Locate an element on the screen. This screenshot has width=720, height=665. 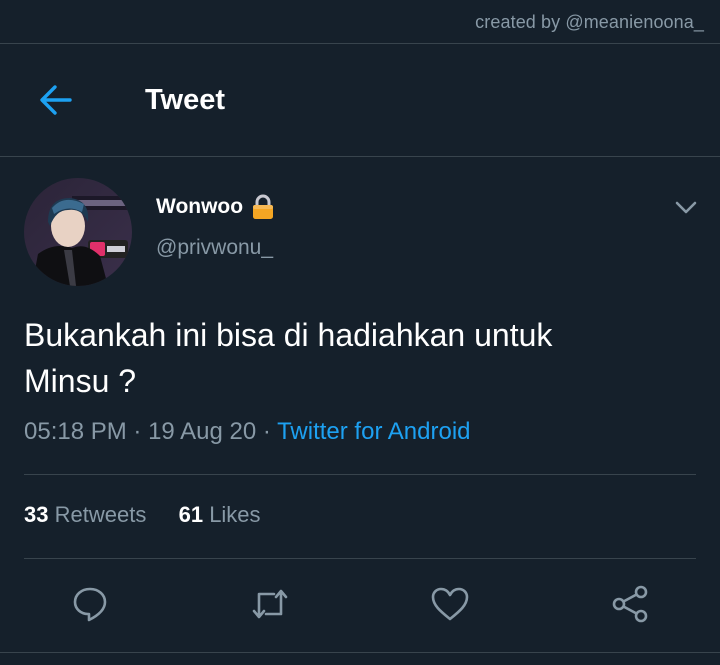
retweet-icon is located at coordinates (270, 604).